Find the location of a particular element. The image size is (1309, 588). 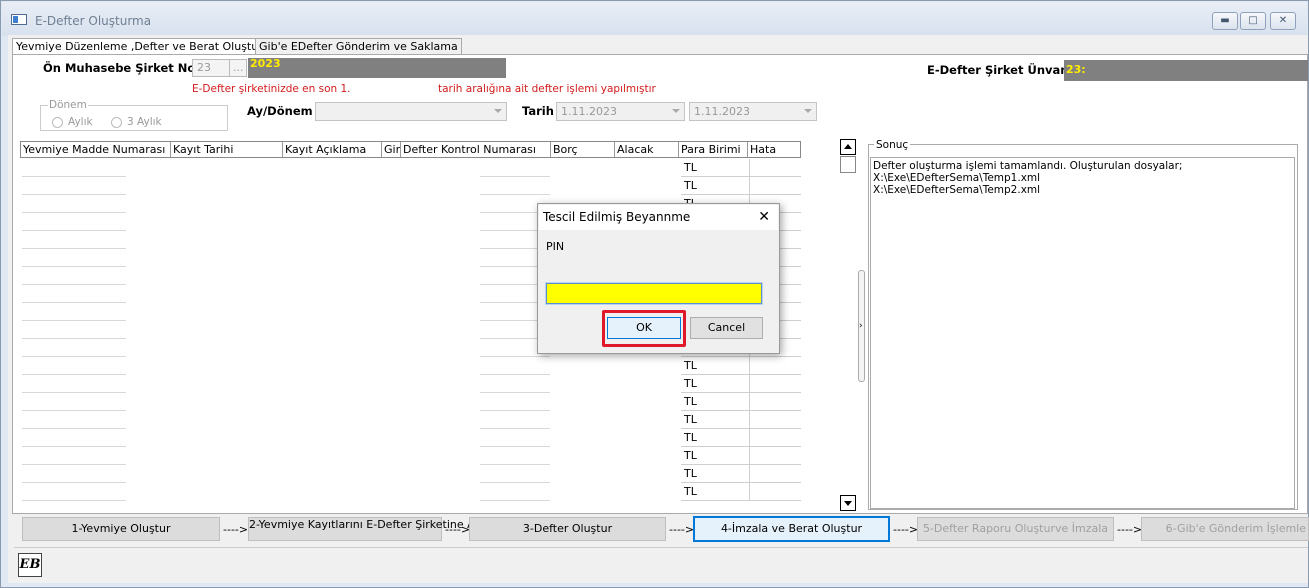

tarih-start-select: 1.11.2023 is located at coordinates (620, 111).